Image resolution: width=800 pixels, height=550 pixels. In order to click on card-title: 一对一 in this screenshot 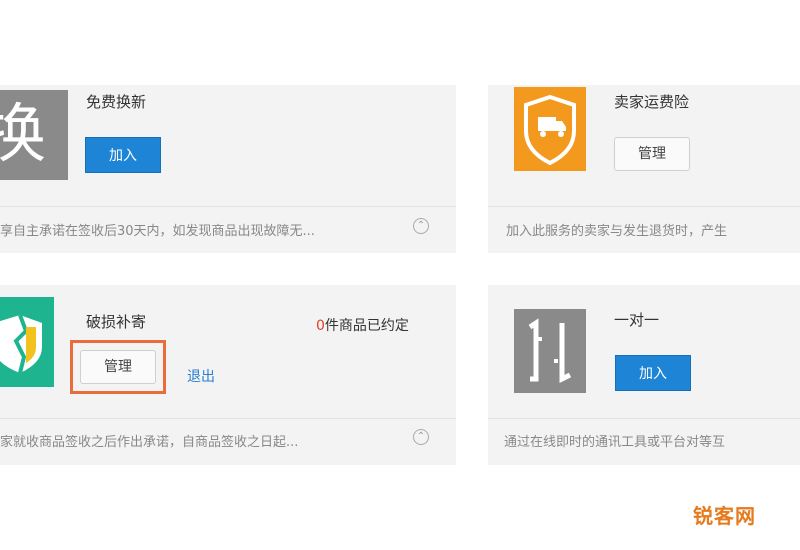, I will do `click(637, 320)`.